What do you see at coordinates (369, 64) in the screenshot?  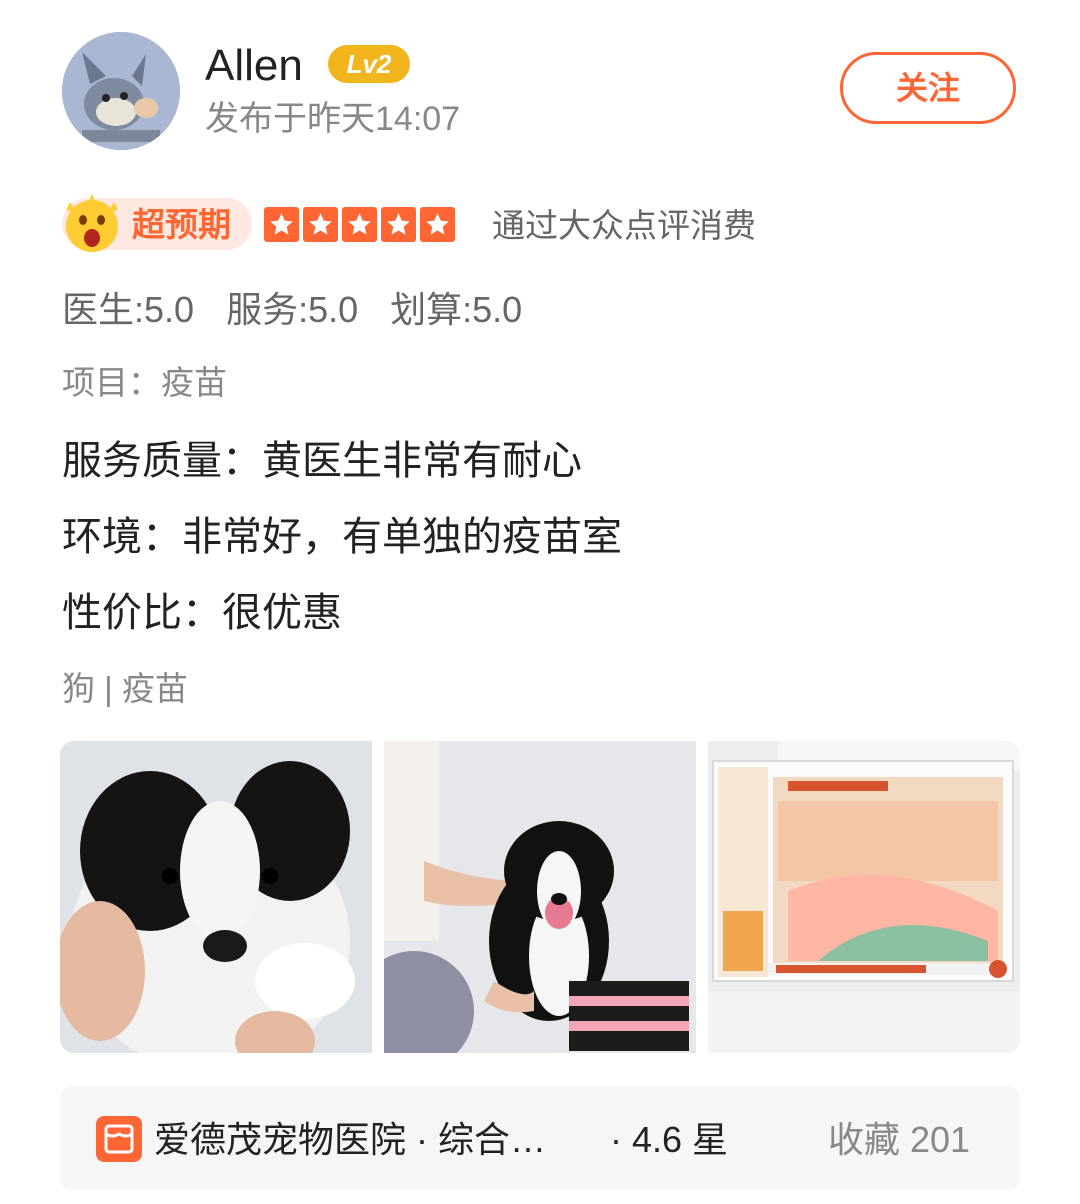 I see `level-badge: Lv2` at bounding box center [369, 64].